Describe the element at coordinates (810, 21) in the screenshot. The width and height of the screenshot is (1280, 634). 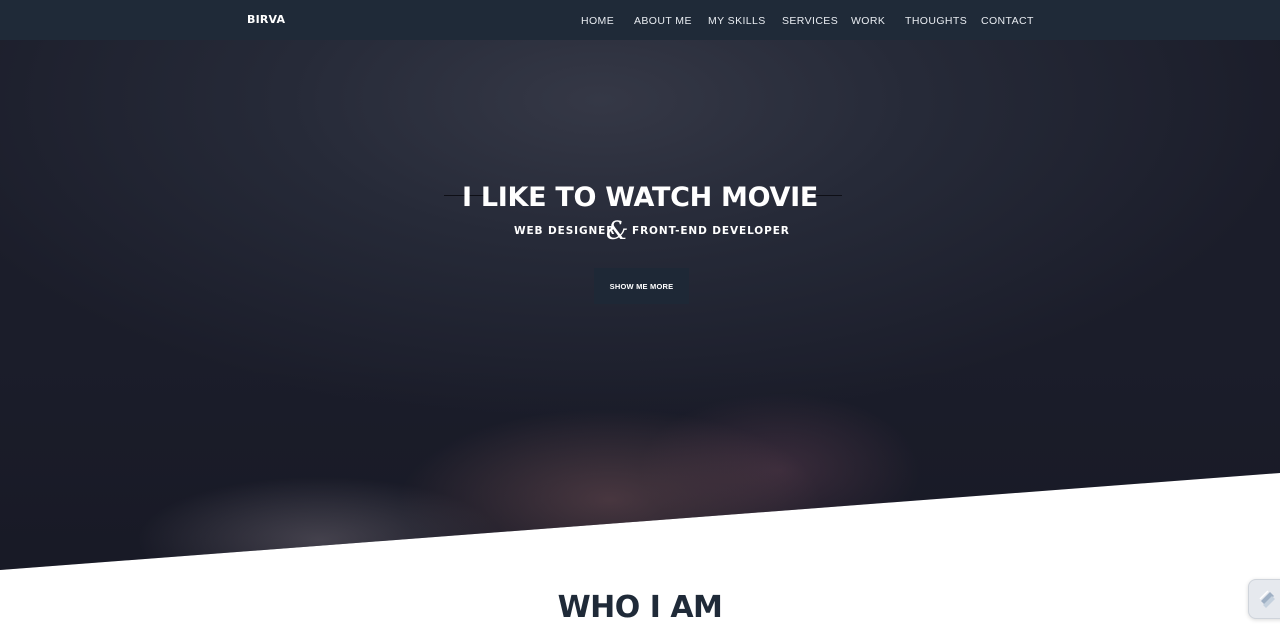
I see `nav-link-services: SERVICES` at that location.